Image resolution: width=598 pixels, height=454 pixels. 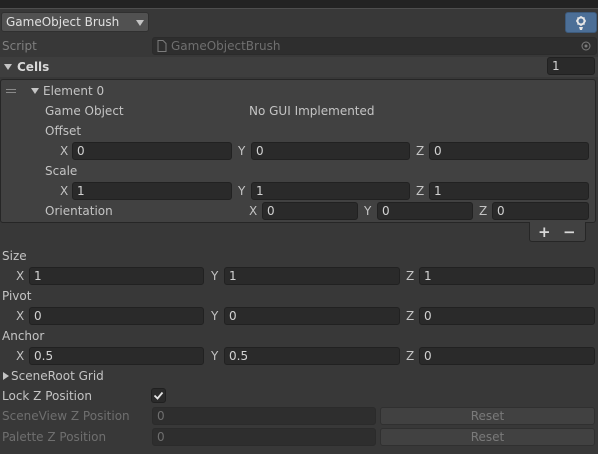 What do you see at coordinates (66, 416) in the screenshot?
I see `scene-view-z-label: SceneView Z Position` at bounding box center [66, 416].